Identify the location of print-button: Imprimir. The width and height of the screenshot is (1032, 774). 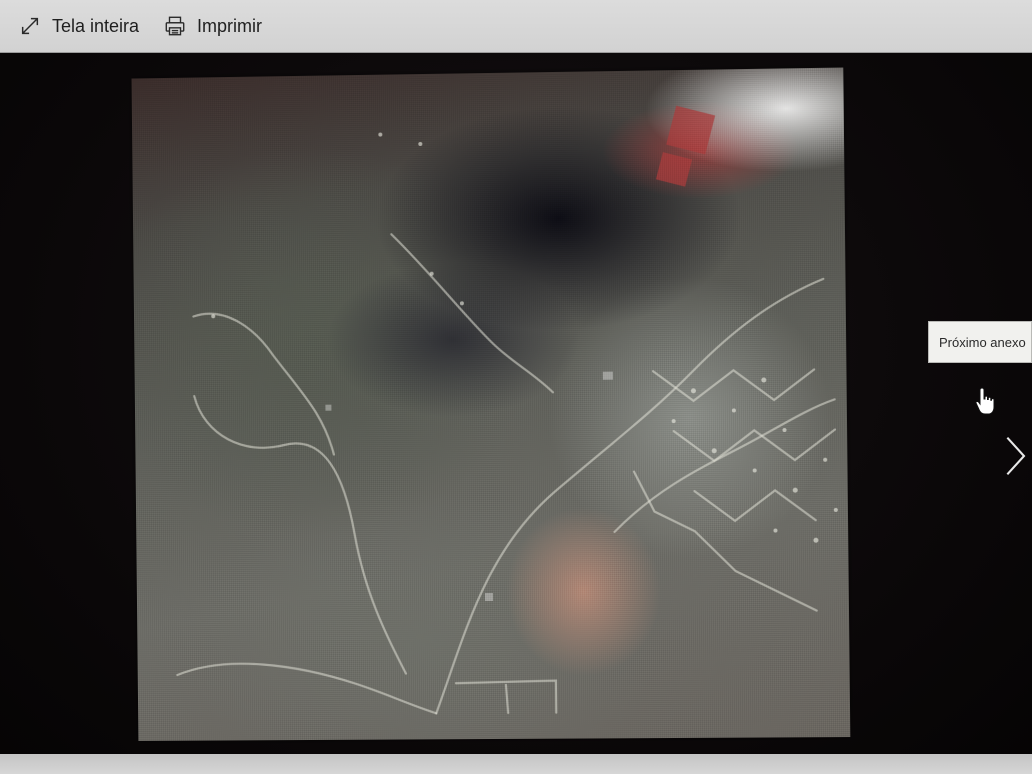
(210, 26).